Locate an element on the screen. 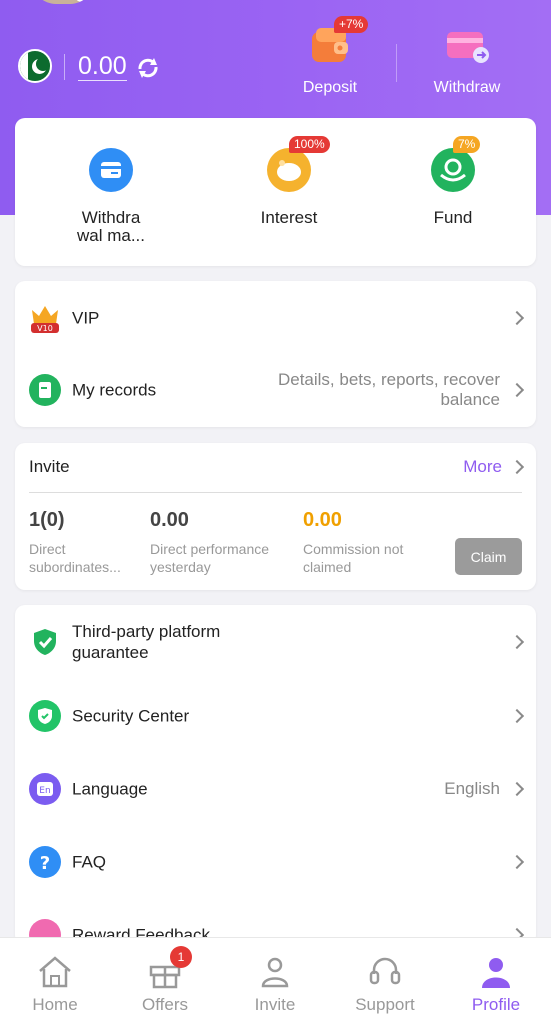  interest-button: 100% Interest is located at coordinates (289, 181).